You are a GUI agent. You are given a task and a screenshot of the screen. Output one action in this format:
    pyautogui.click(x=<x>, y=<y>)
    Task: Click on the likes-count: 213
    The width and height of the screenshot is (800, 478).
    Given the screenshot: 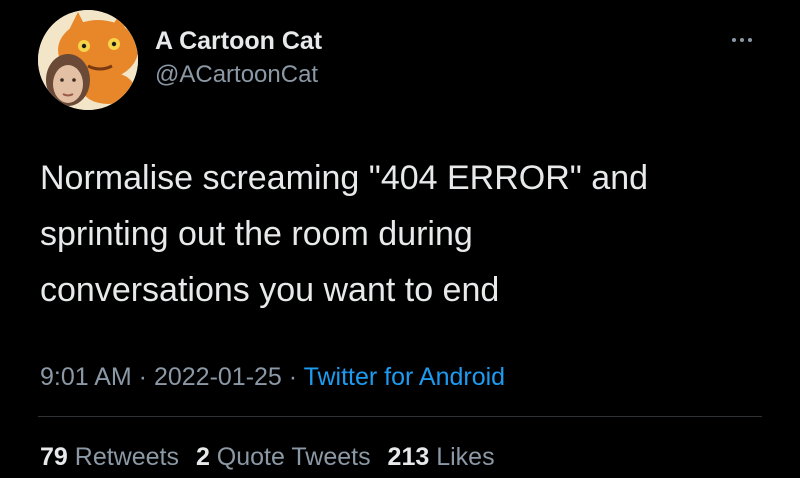 What is the action you would take?
    pyautogui.click(x=408, y=457)
    